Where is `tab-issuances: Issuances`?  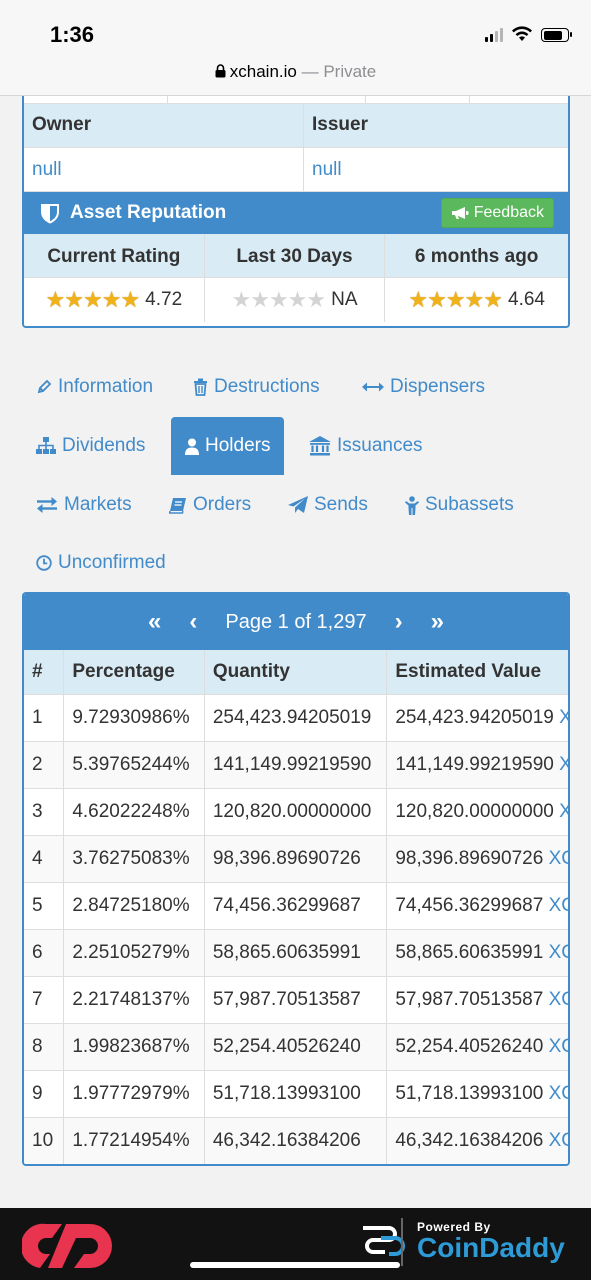
tab-issuances: Issuances is located at coordinates (366, 446).